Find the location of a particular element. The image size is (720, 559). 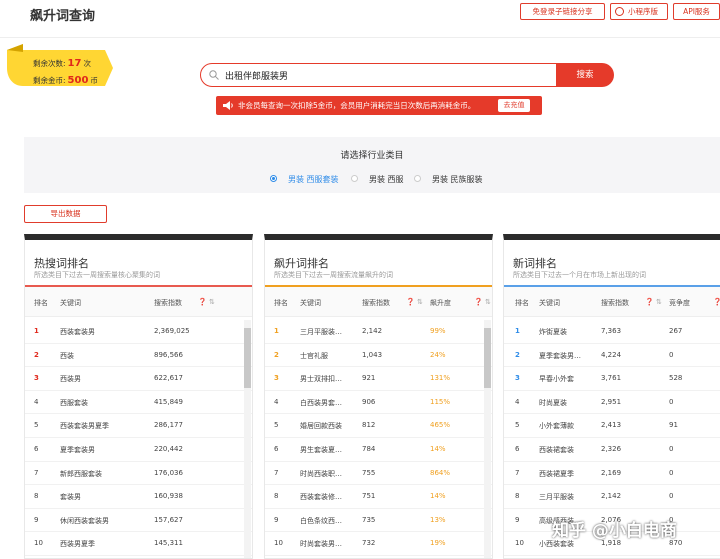

api-service-button: API服务 is located at coordinates (696, 11).